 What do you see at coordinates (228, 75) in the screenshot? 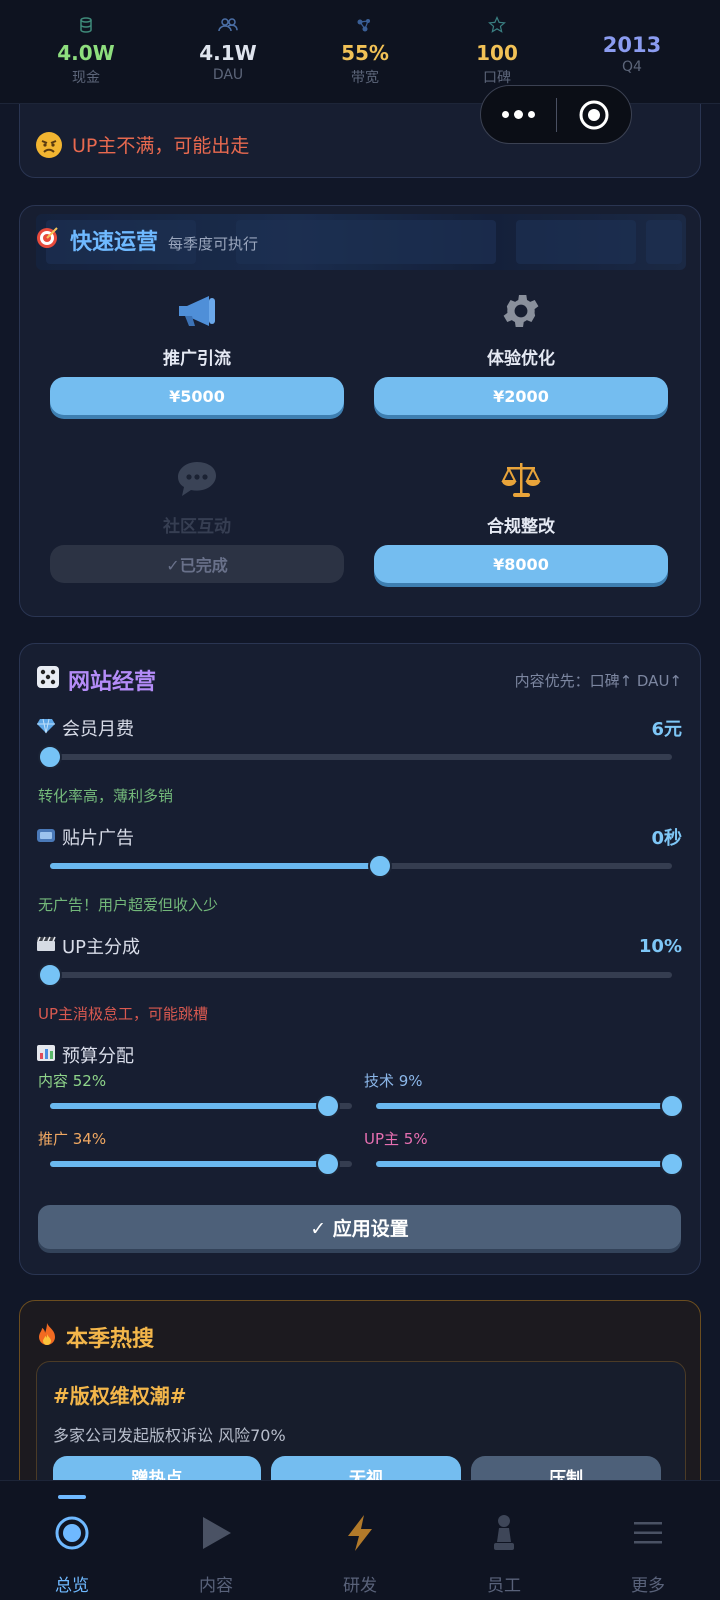
I see `stat-label: DAU` at bounding box center [228, 75].